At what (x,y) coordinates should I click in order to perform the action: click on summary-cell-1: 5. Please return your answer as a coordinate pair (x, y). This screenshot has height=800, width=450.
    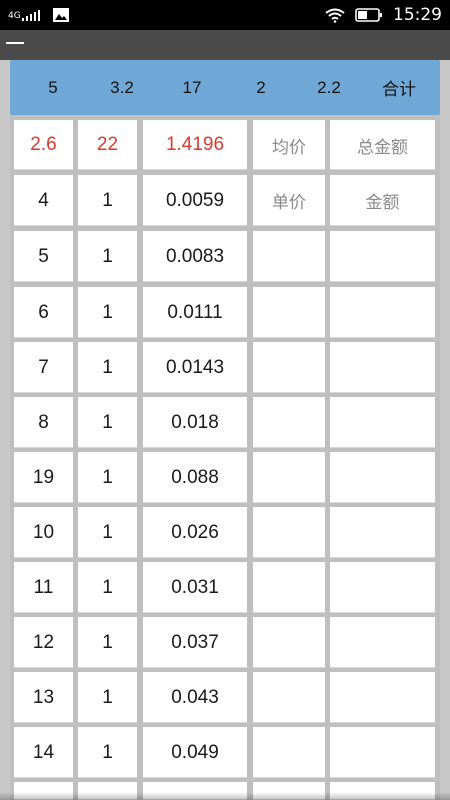
    Looking at the image, I should click on (53, 87).